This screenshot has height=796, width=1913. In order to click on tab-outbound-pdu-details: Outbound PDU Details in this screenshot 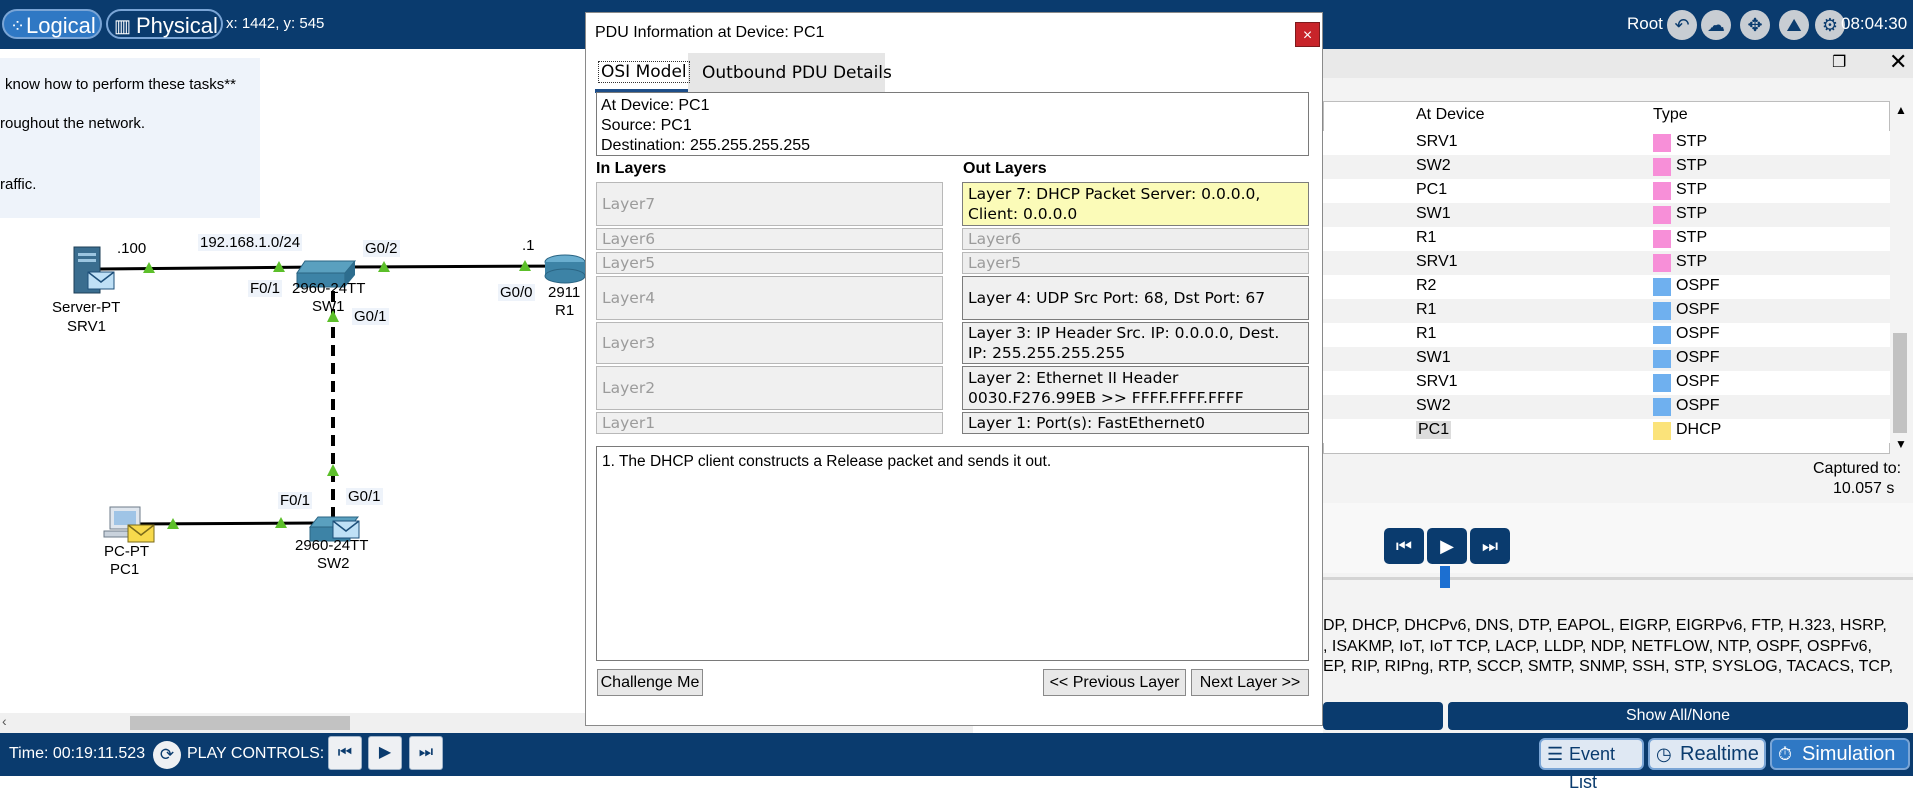, I will do `click(797, 73)`.